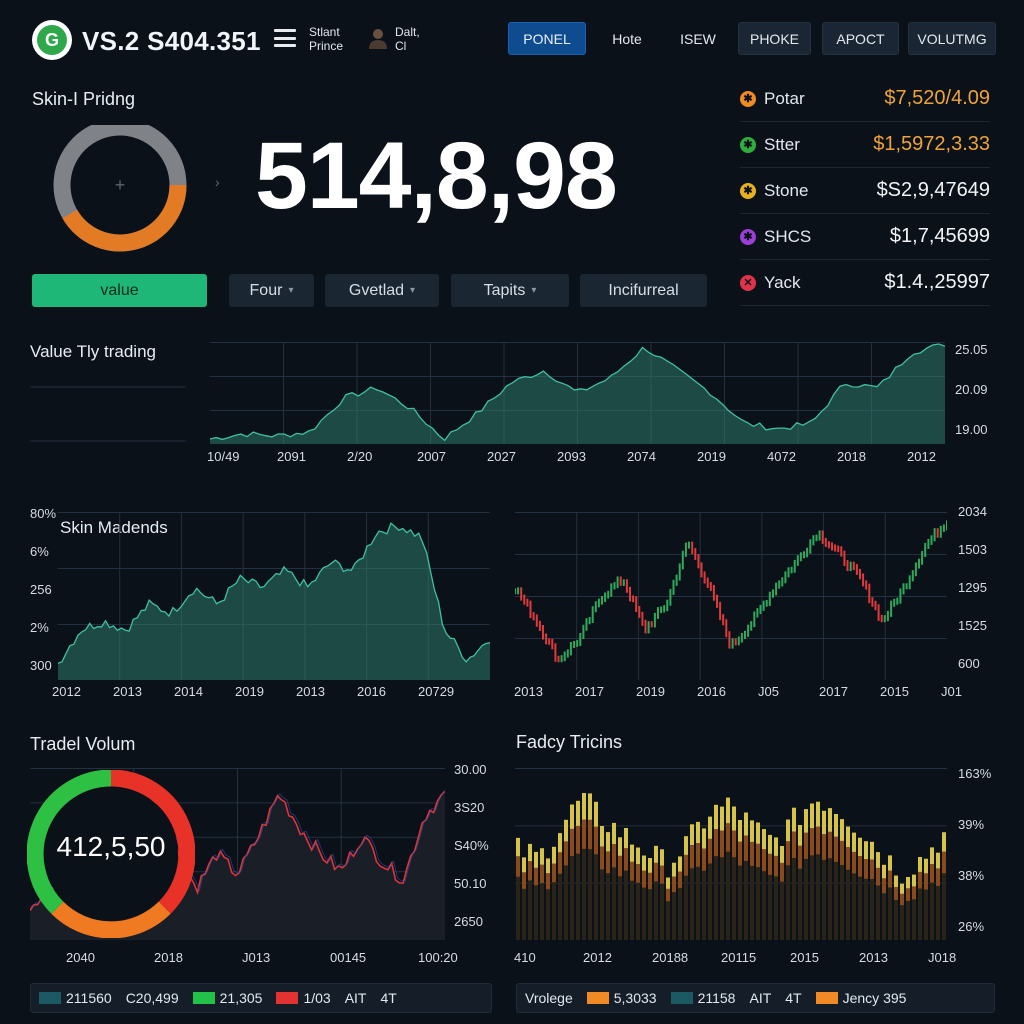 The image size is (1024, 1024). I want to click on footer-item: 21,305, so click(227, 998).